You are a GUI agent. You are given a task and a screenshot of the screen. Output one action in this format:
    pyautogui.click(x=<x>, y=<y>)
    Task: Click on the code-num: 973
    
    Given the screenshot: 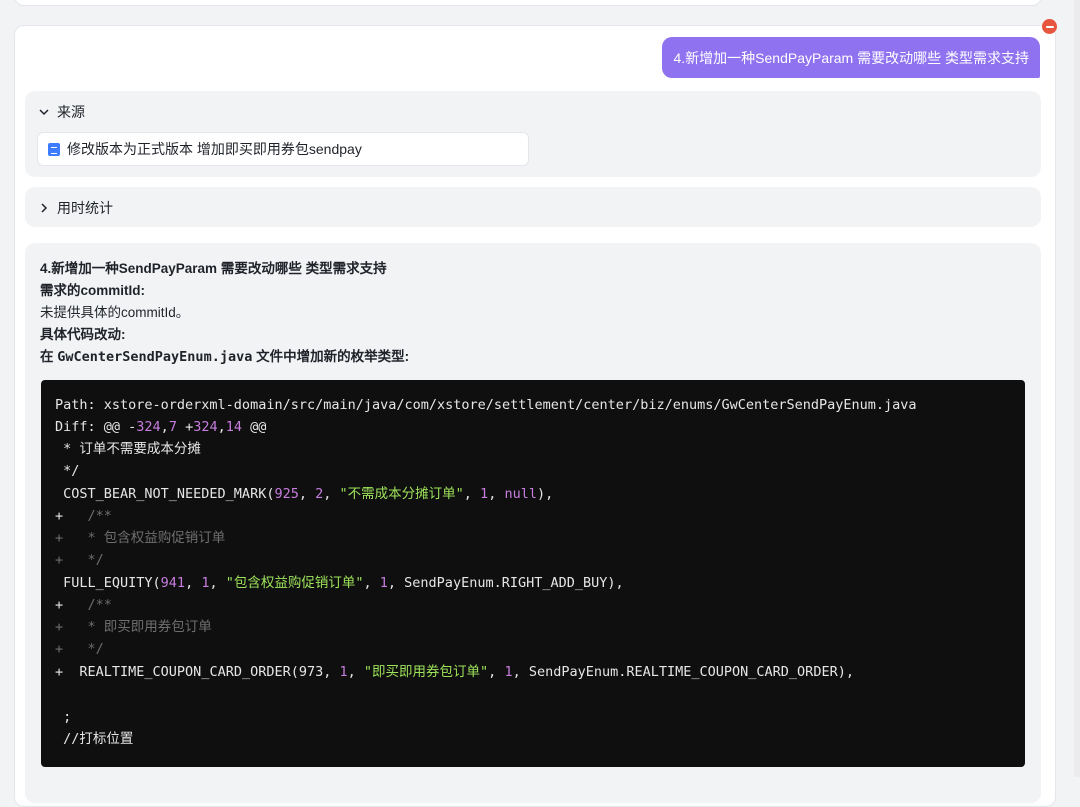 What is the action you would take?
    pyautogui.click(x=311, y=672)
    